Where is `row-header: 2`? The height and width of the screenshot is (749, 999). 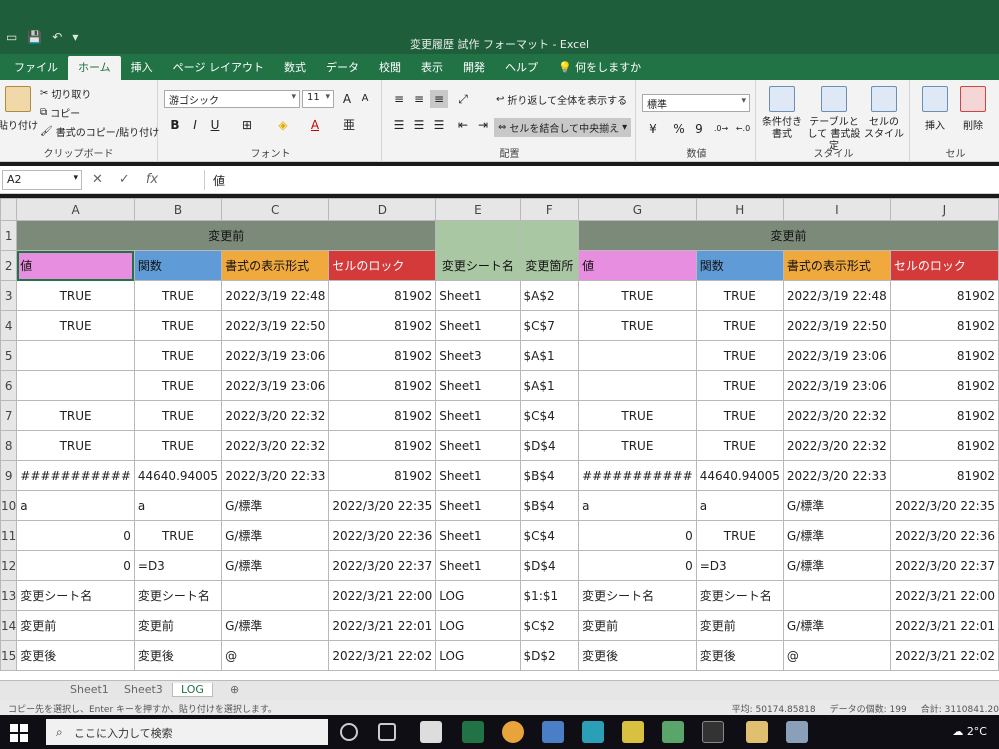
row-header: 2 is located at coordinates (9, 265).